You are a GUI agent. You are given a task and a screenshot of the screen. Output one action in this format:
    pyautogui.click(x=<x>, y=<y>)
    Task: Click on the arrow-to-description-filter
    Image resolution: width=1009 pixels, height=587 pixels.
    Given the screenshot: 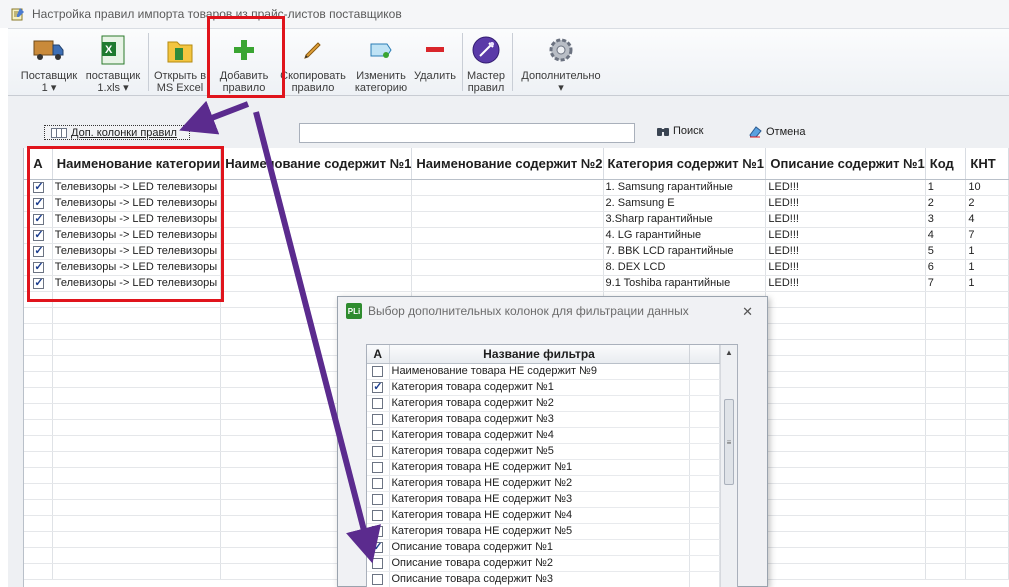 What is the action you would take?
    pyautogui.click(x=317, y=337)
    